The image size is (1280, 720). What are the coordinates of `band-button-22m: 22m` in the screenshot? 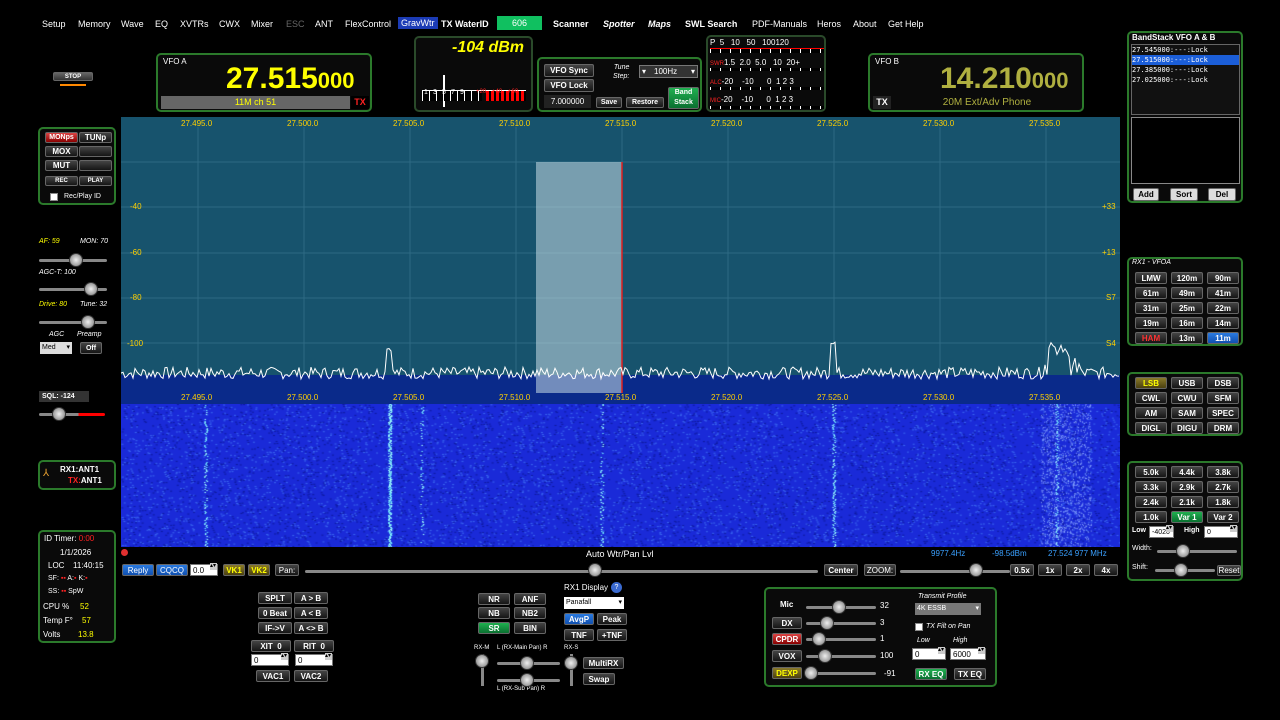 It's located at (1223, 308).